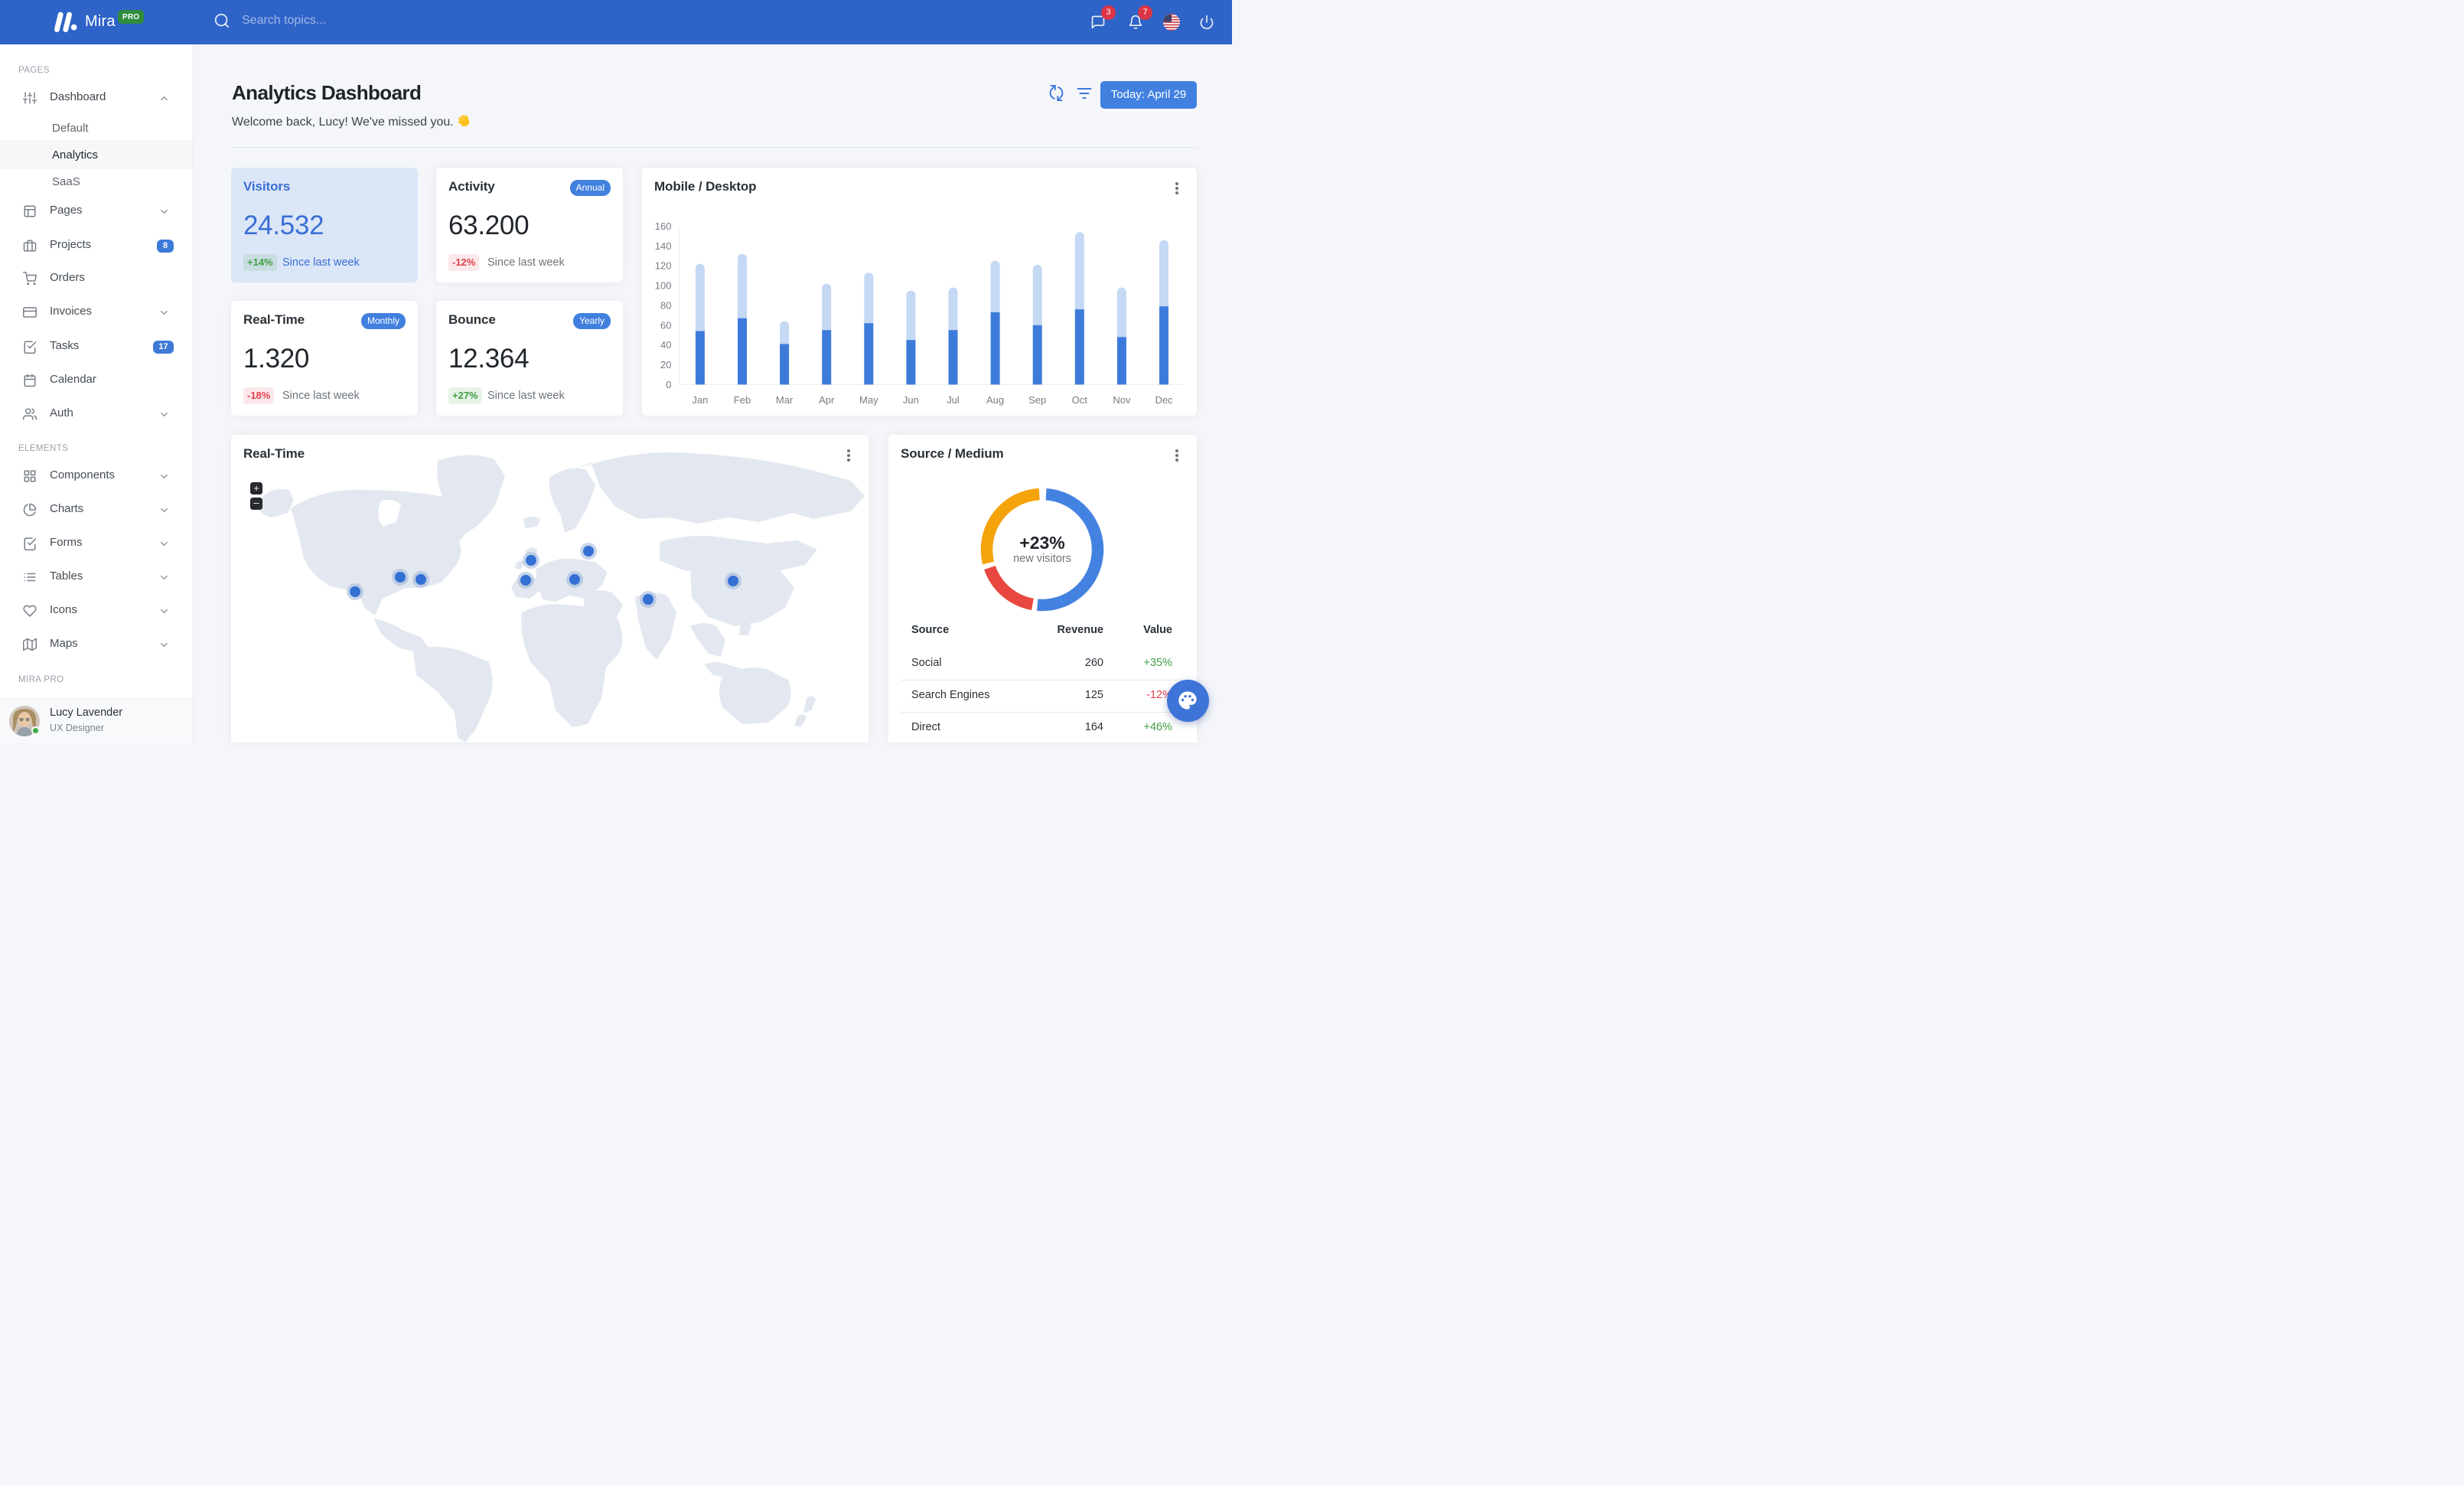 The image size is (2464, 1485). I want to click on svg-text: 100, so click(663, 286).